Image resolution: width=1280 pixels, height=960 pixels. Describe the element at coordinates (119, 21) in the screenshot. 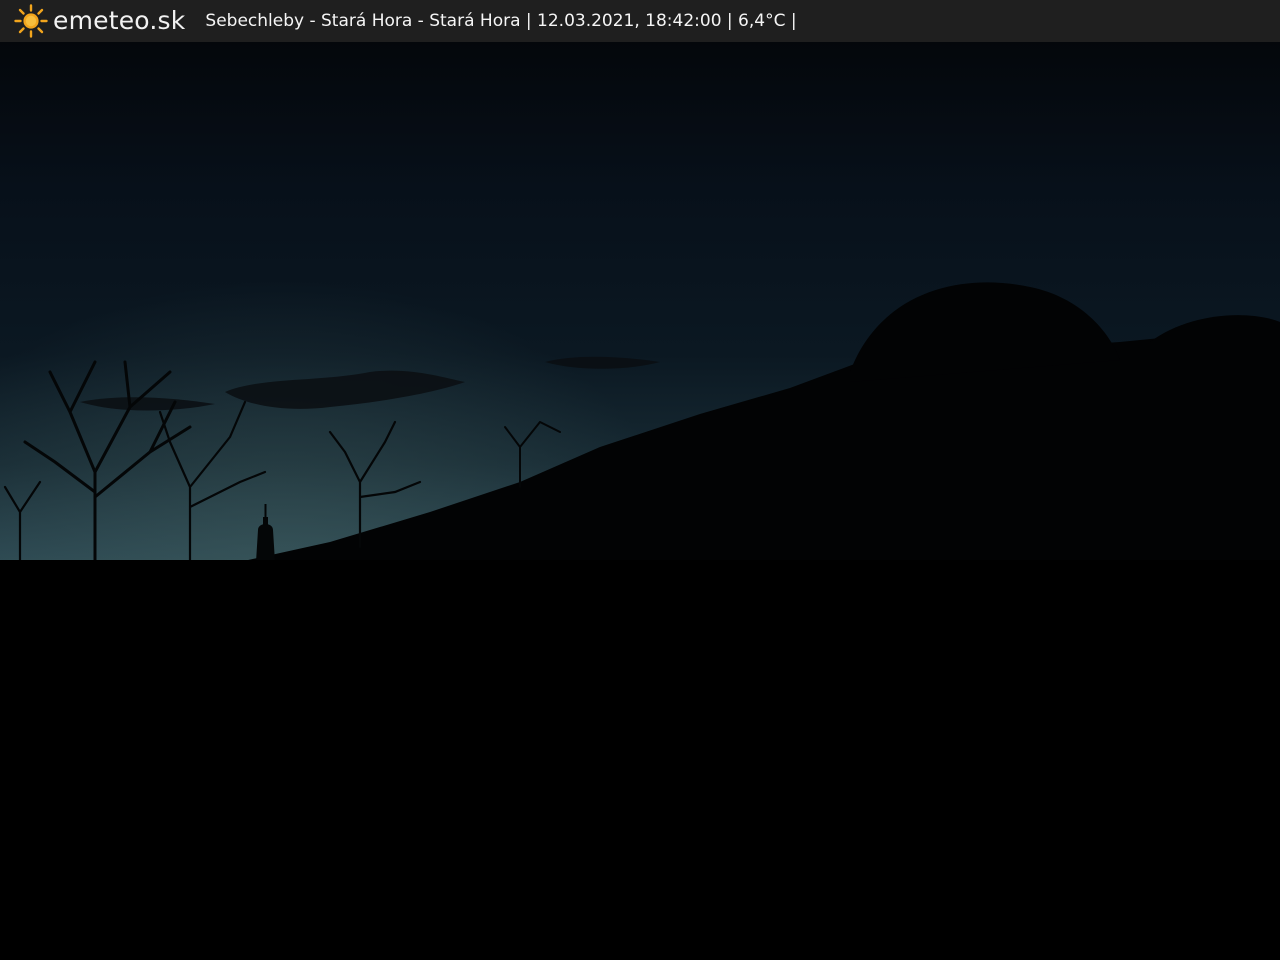

I see `brand-name: emeteo.sk` at that location.